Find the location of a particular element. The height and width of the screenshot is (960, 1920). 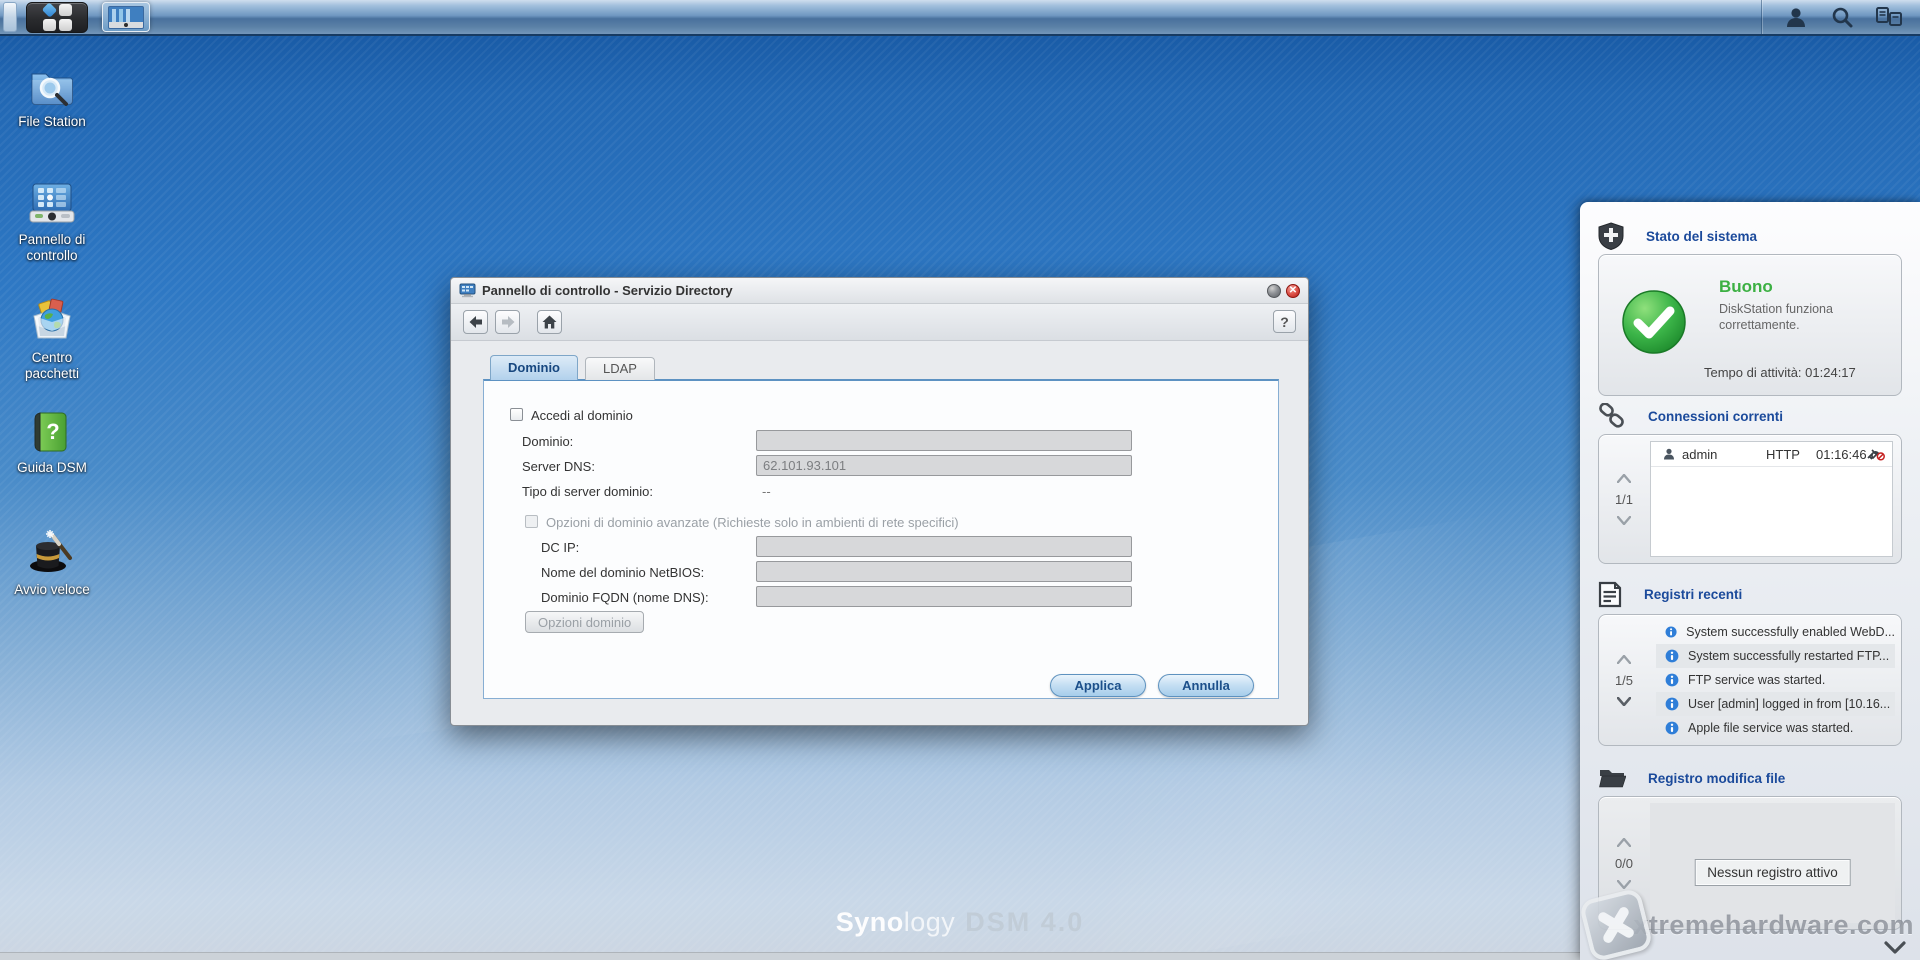

recent-logs-pager: 1/5 is located at coordinates (1624, 680).